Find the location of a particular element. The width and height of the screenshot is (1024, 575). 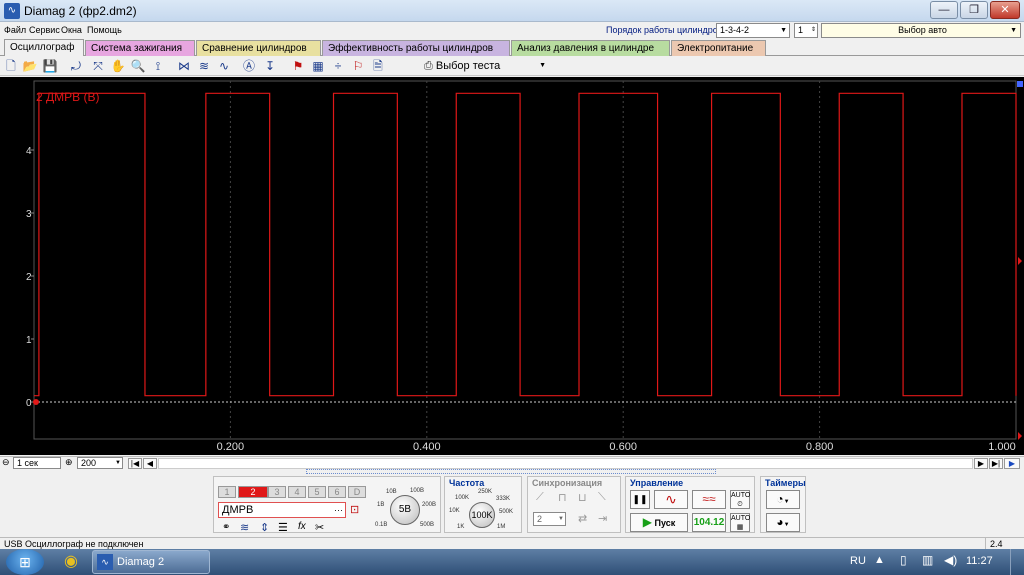

auto-select: Выбор авто ▼ is located at coordinates (921, 30).